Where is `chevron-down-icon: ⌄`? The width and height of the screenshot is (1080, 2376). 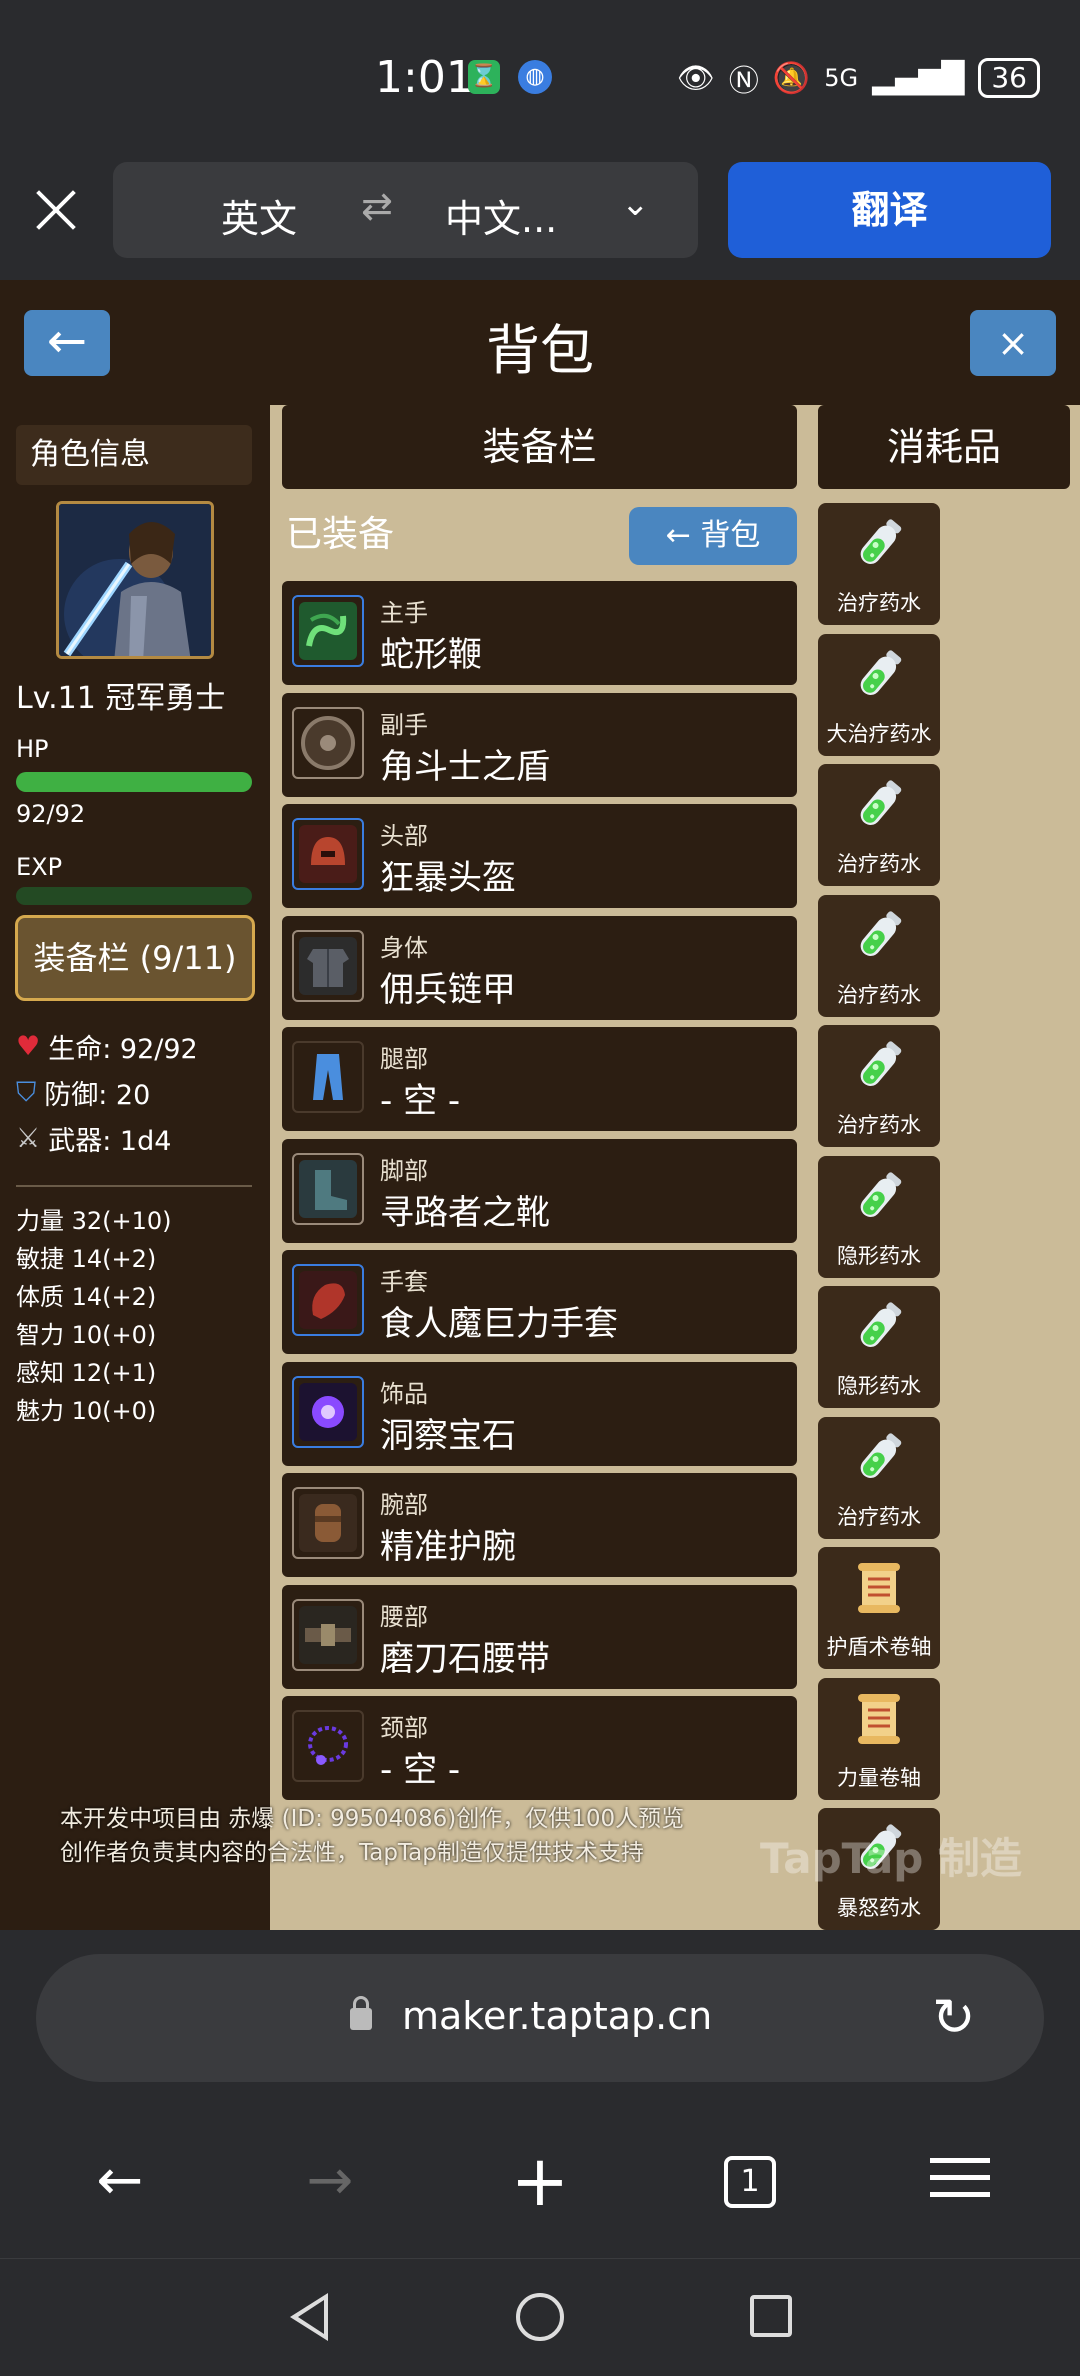 chevron-down-icon: ⌄ is located at coordinates (635, 204).